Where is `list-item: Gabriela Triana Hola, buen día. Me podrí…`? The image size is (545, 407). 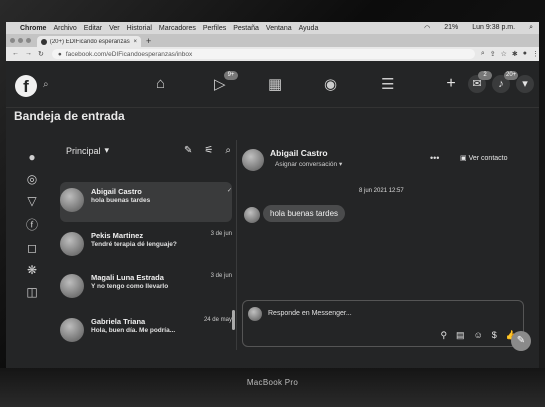
list-item: Gabriela Triana Hola, buen día. Me podrí… is located at coordinates (146, 332).